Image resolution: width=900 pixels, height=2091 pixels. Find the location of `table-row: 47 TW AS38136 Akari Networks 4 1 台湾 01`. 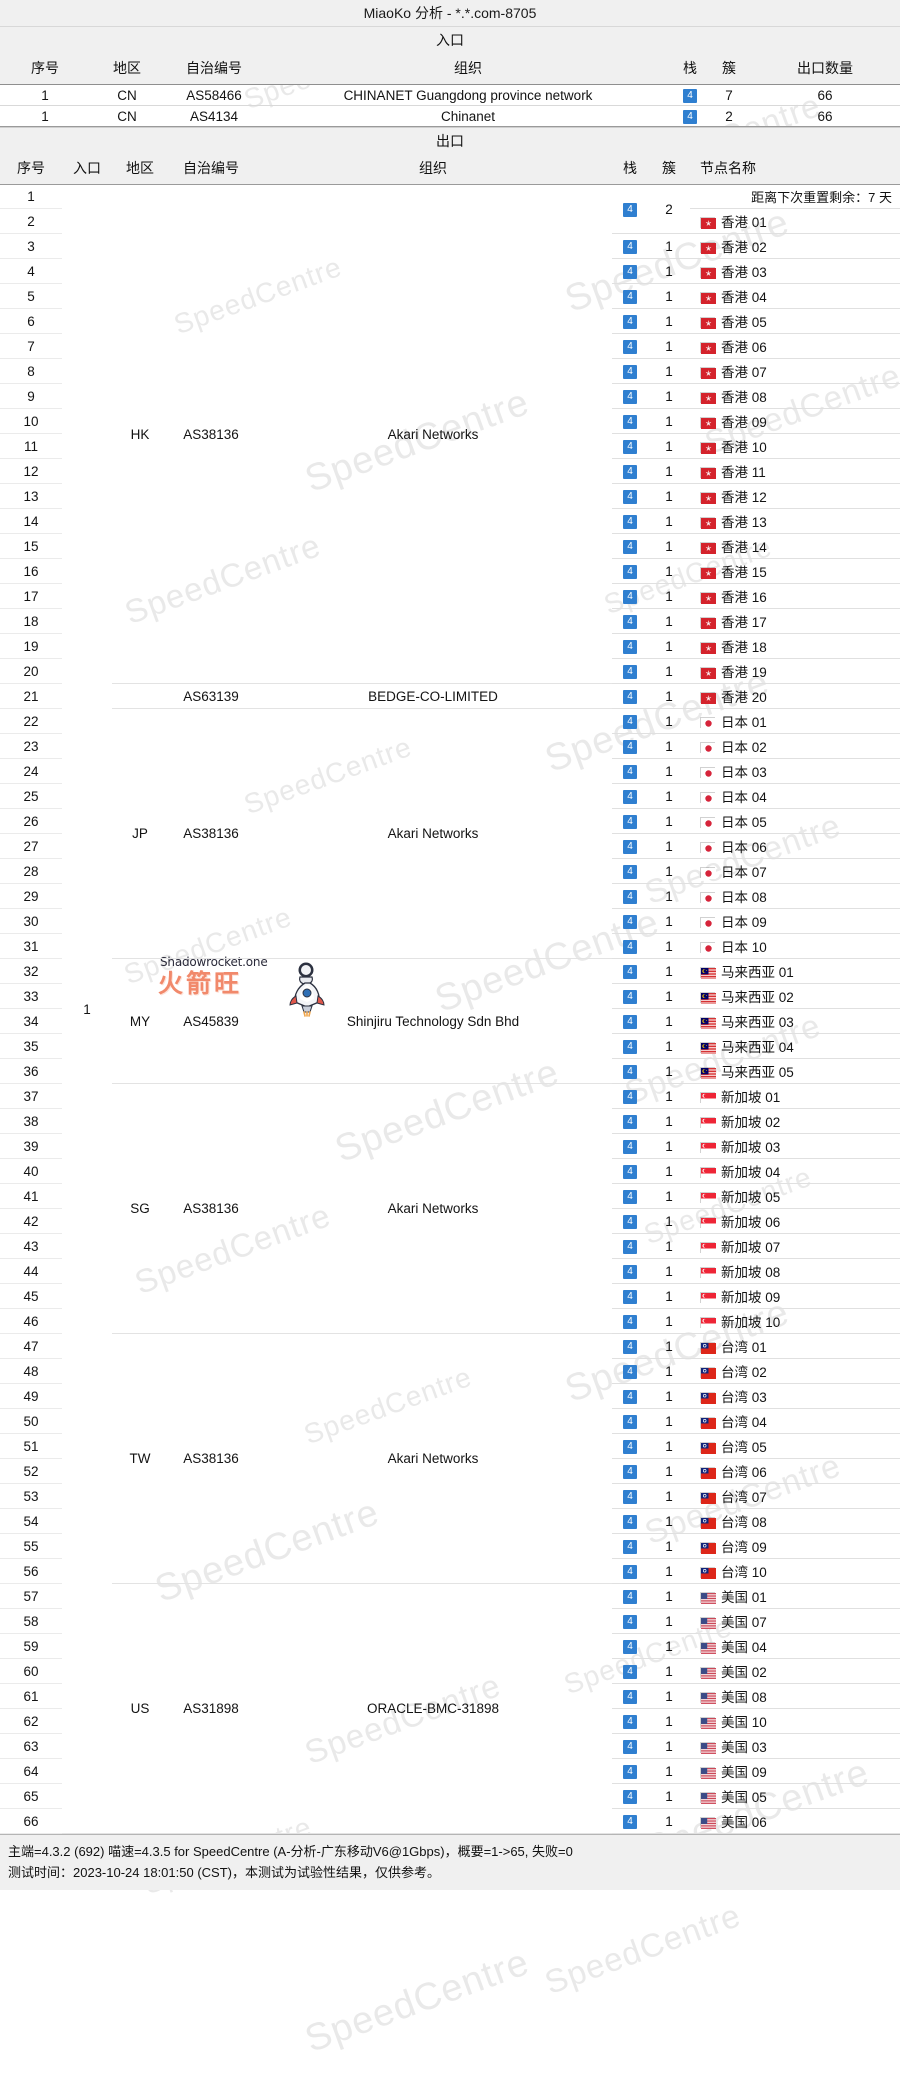

table-row: 47 TW AS38136 Akari Networks 4 1 台湾 01 is located at coordinates (450, 1458).